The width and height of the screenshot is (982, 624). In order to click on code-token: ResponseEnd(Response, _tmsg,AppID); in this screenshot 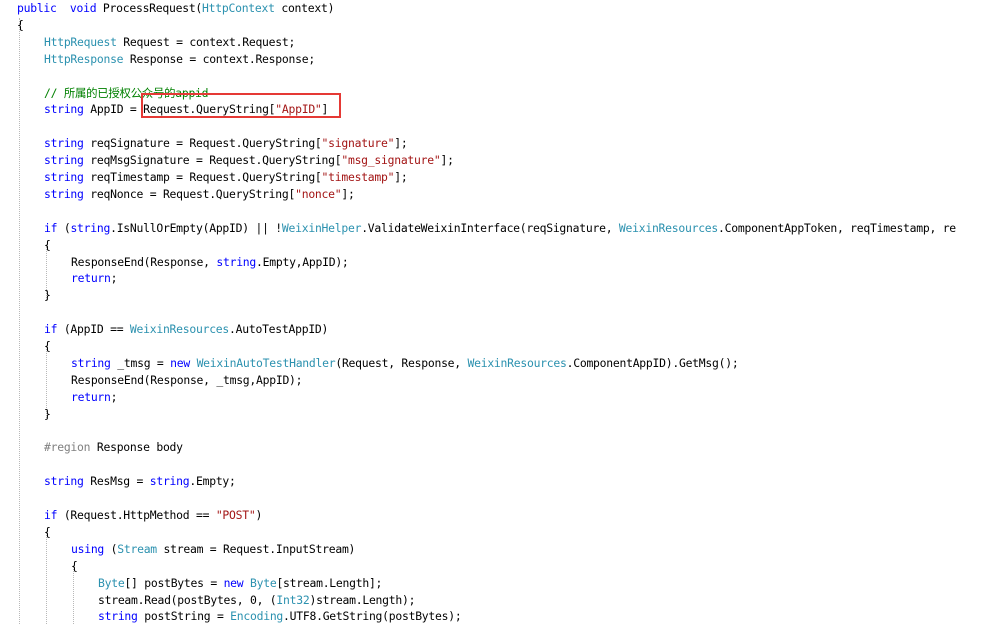, I will do `click(187, 379)`.